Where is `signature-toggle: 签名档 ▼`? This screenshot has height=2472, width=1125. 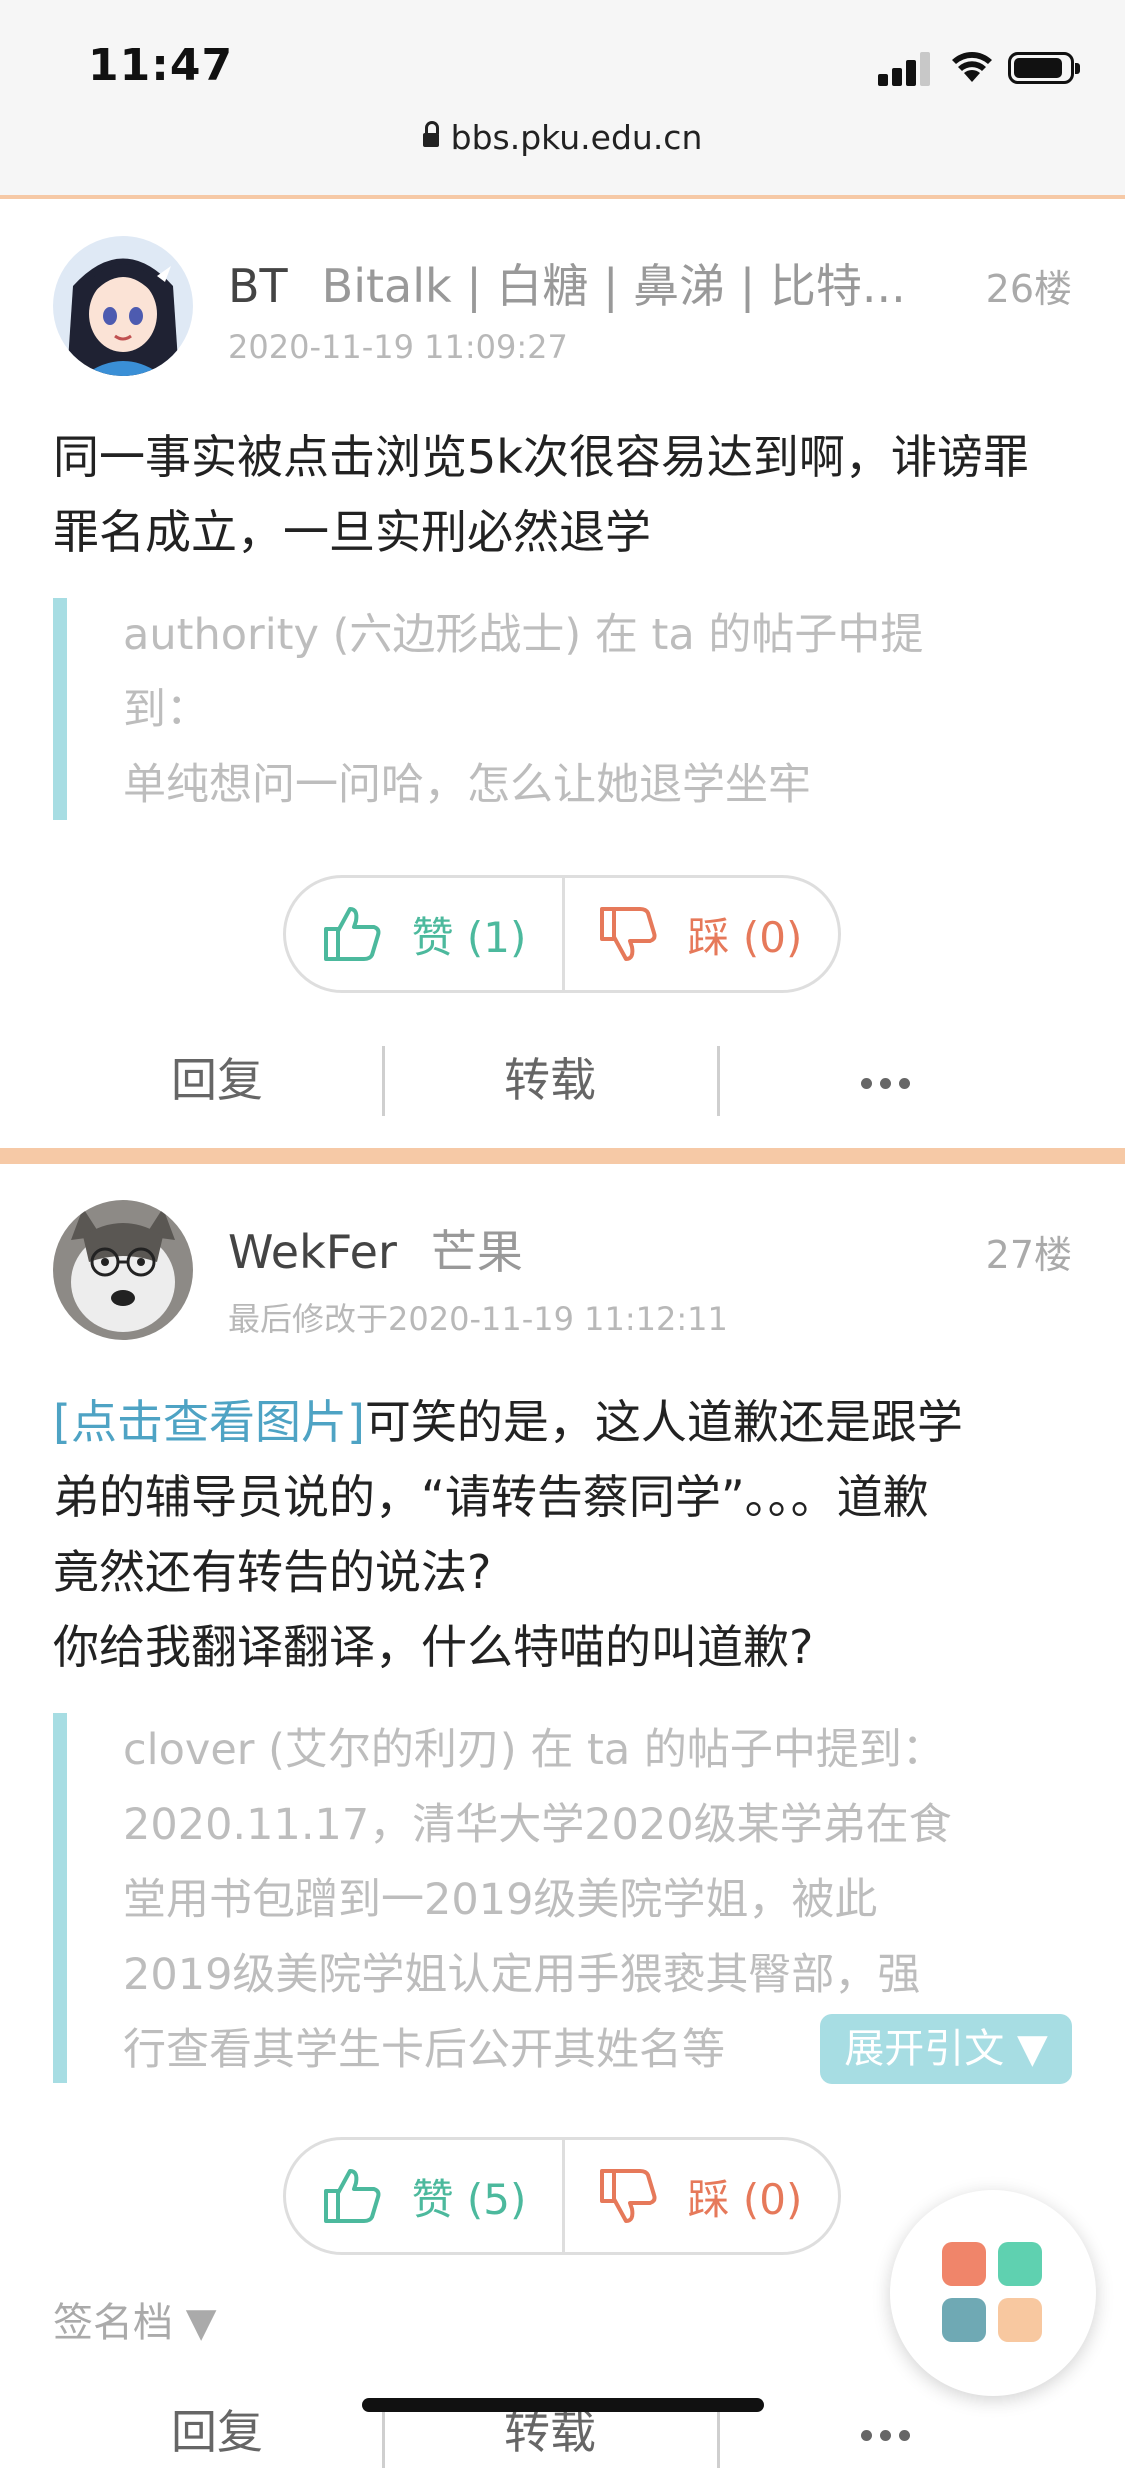
signature-toggle: 签名档 ▼ is located at coordinates (134, 2319).